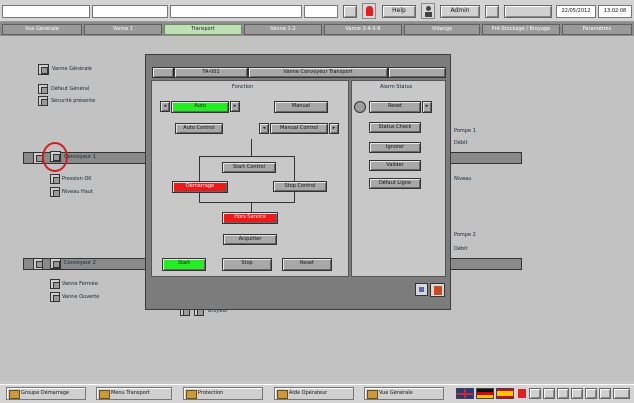  I want to click on manual-button: Manual, so click(301, 107).